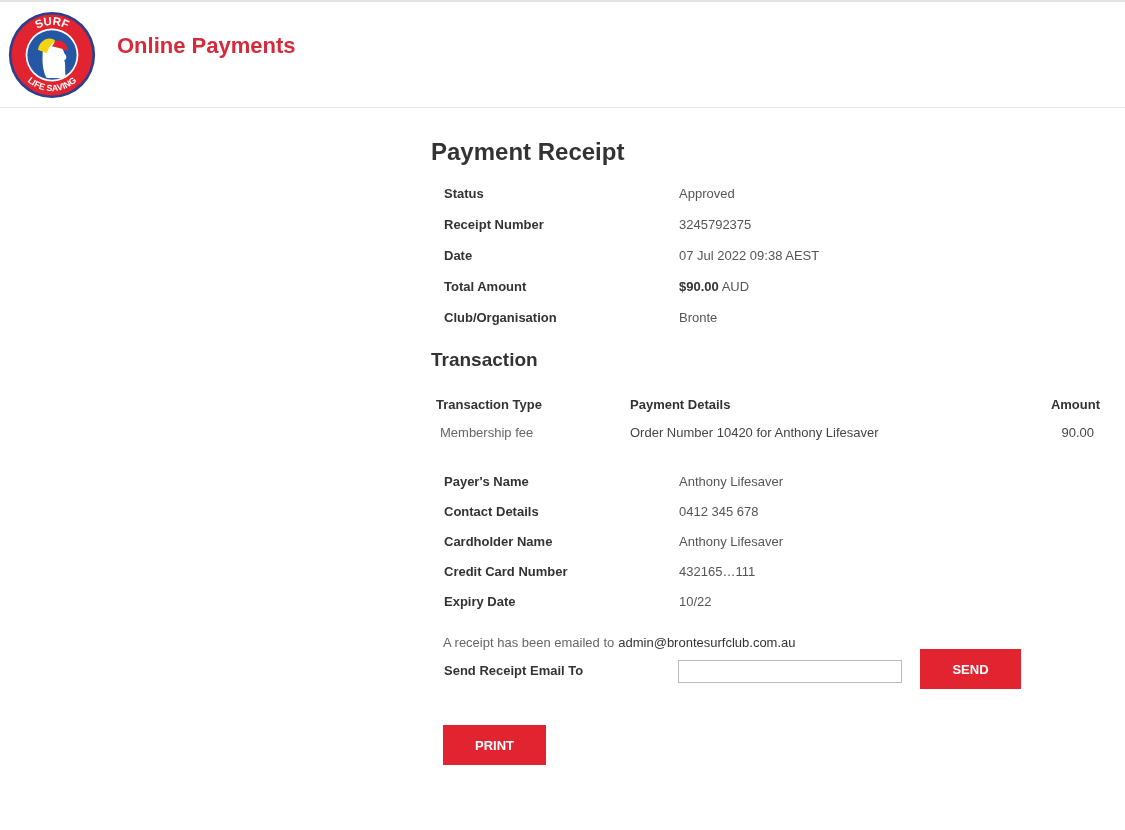 The width and height of the screenshot is (1125, 830). Describe the element at coordinates (480, 601) in the screenshot. I see `field-label: Expiry Date` at that location.